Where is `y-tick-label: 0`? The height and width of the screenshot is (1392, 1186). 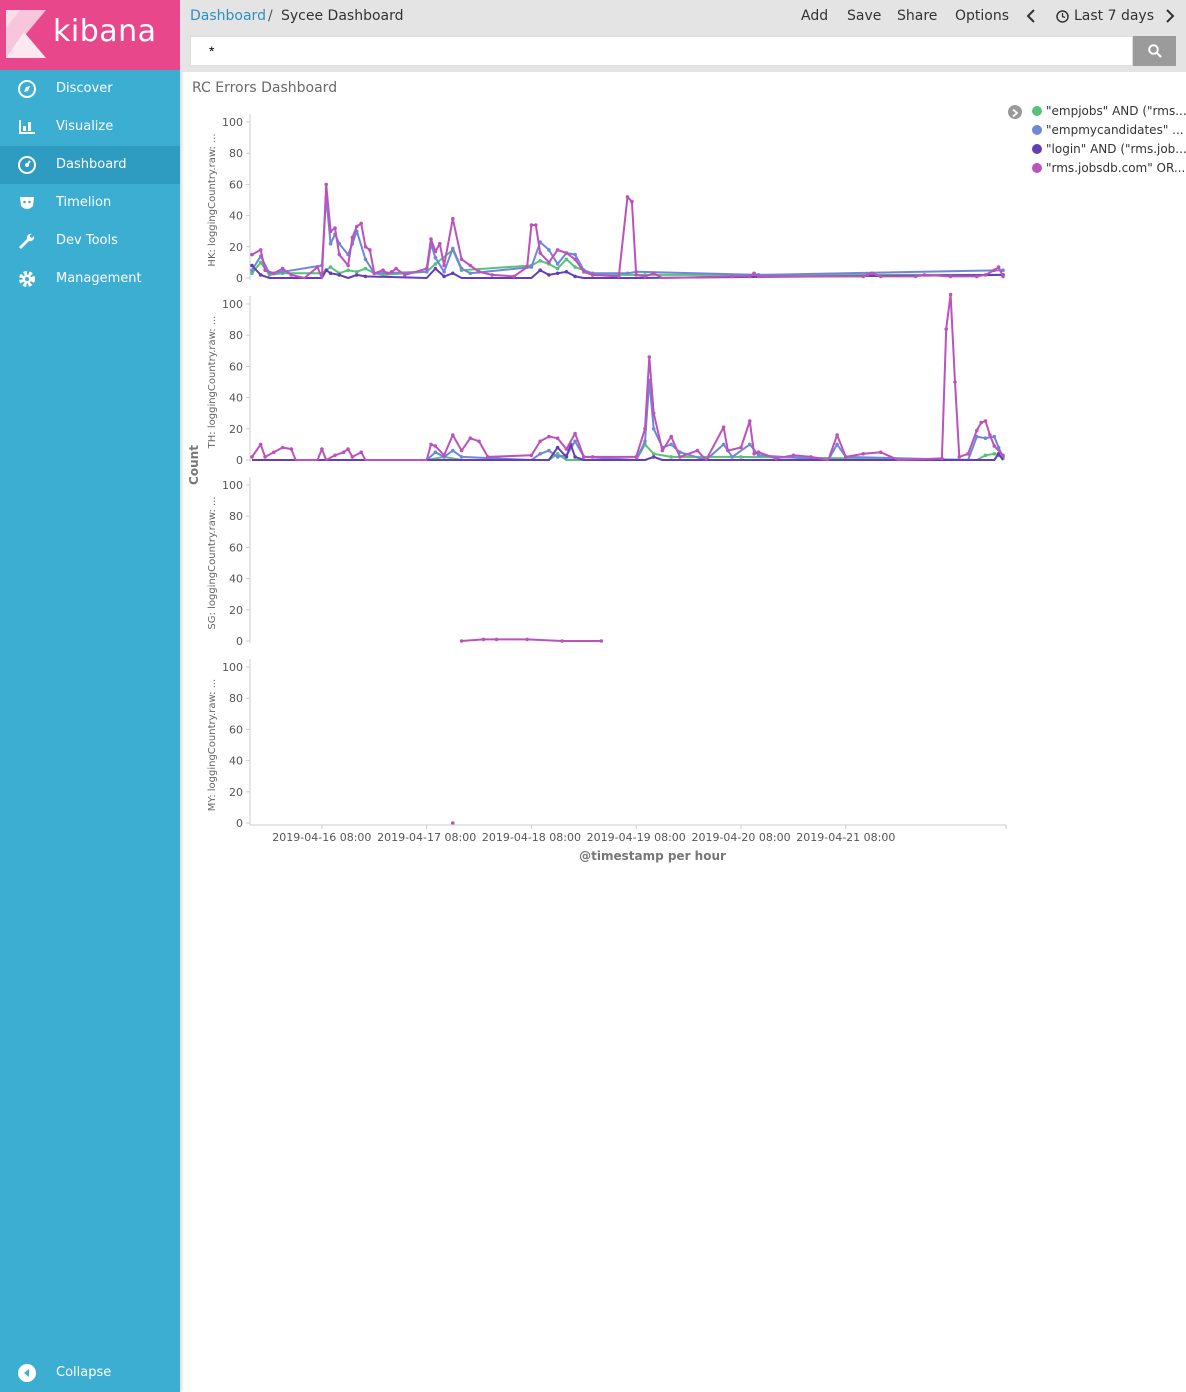 y-tick-label: 0 is located at coordinates (239, 278).